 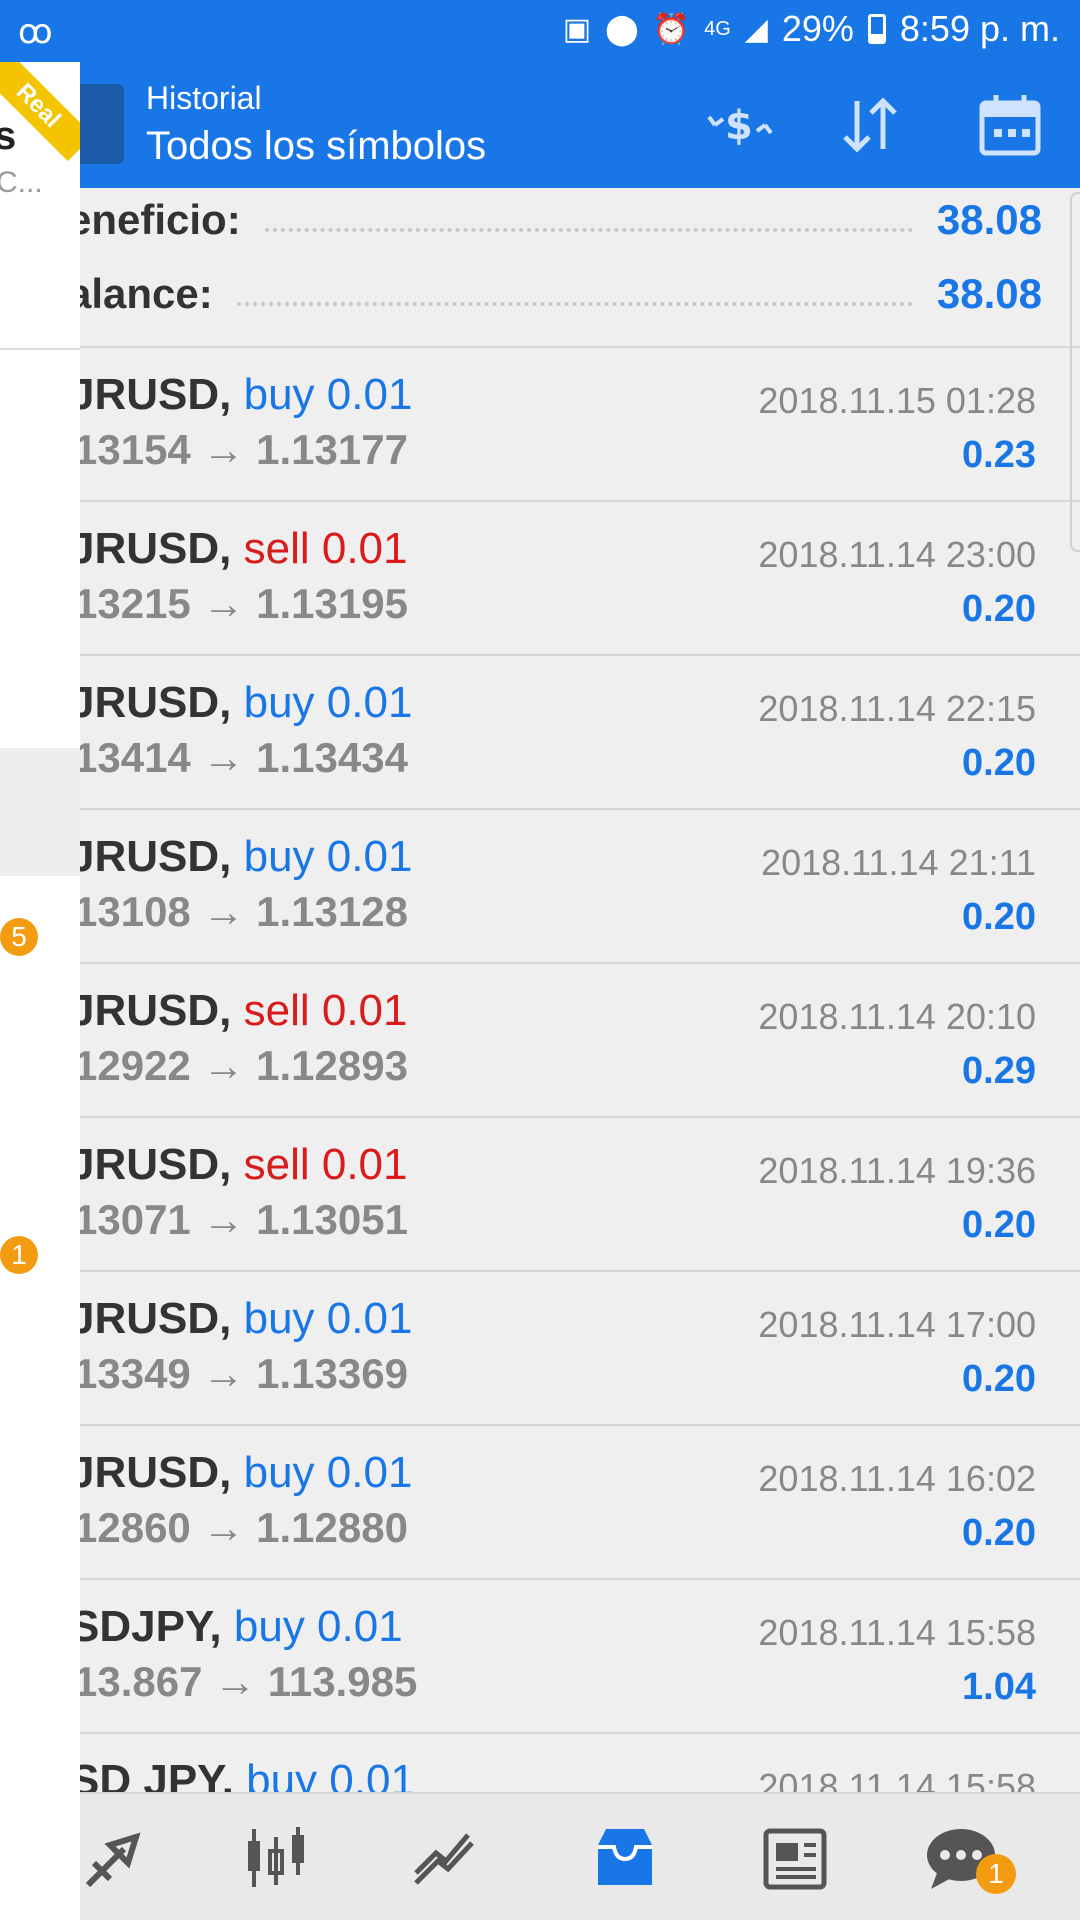 What do you see at coordinates (160, 219) in the screenshot?
I see `profit-label: eneficio:` at bounding box center [160, 219].